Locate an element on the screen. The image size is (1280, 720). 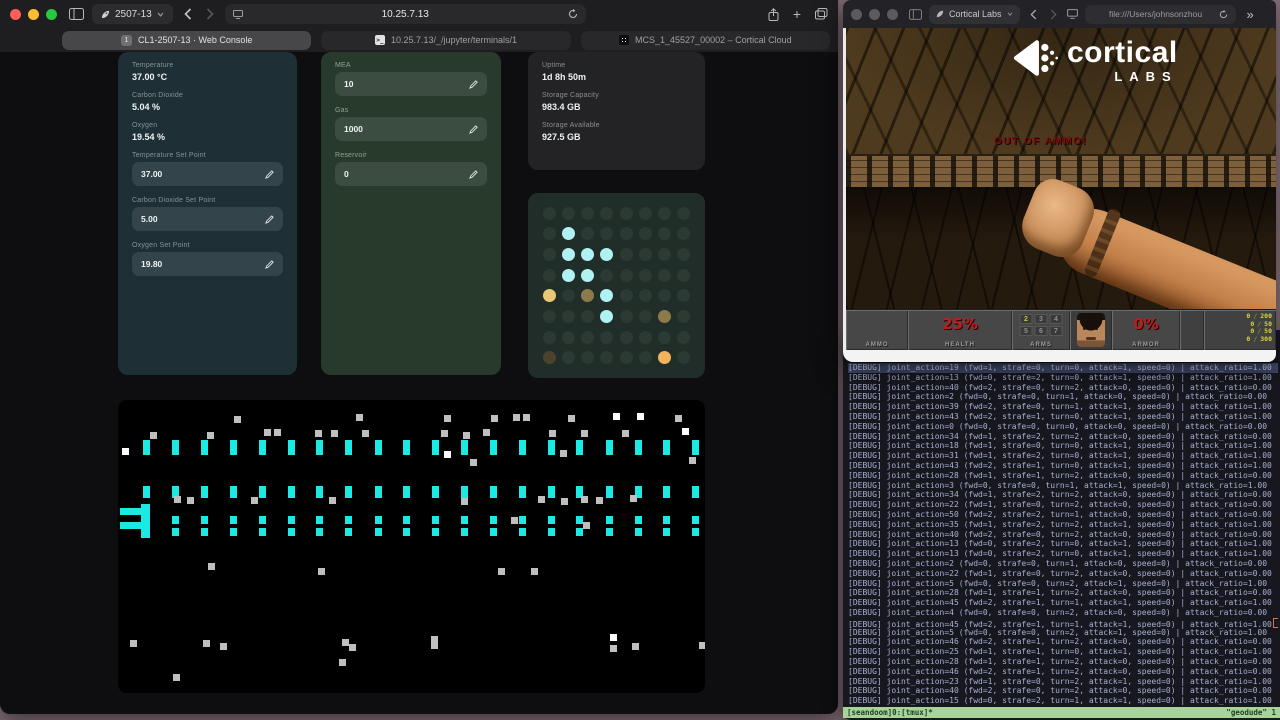
temperature-set-point-input: 37.00 is located at coordinates (207, 174).